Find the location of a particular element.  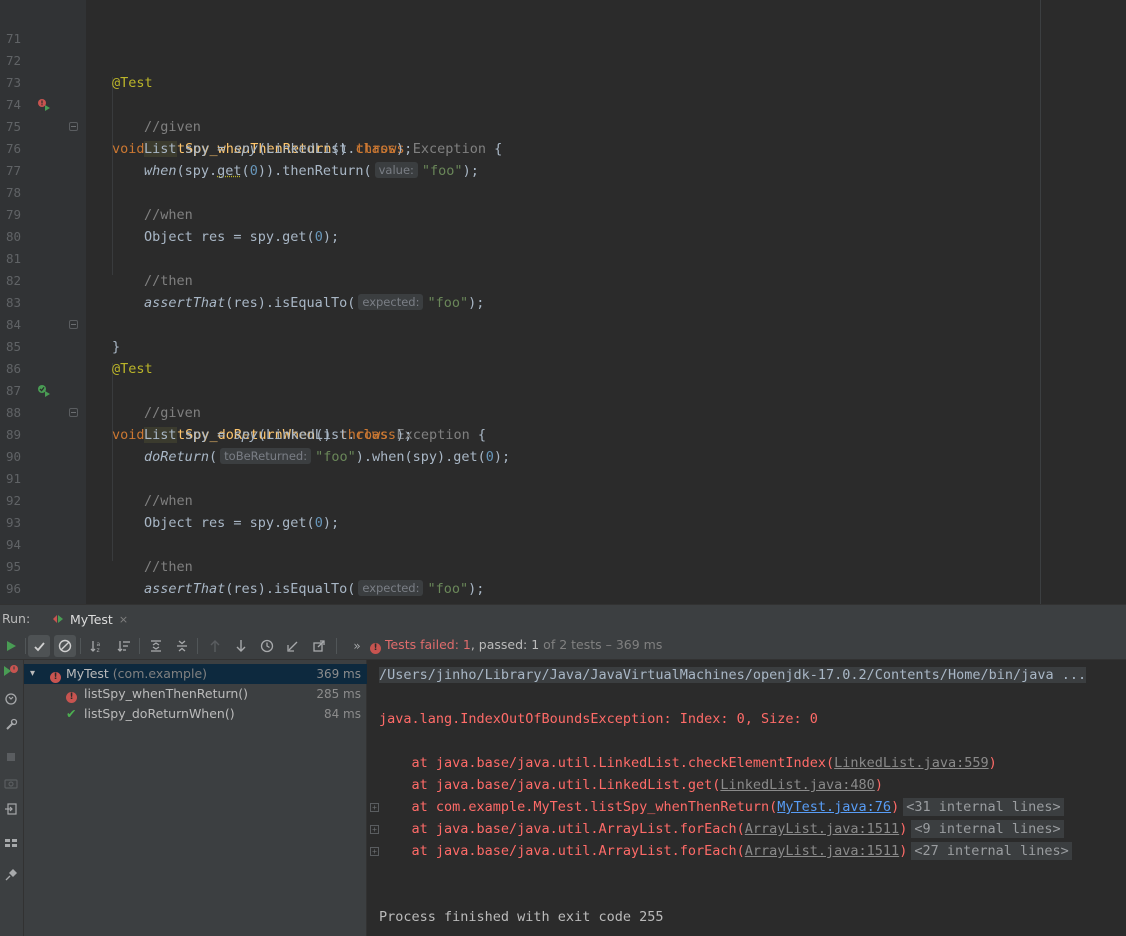

more-icon: » is located at coordinates (357, 646).